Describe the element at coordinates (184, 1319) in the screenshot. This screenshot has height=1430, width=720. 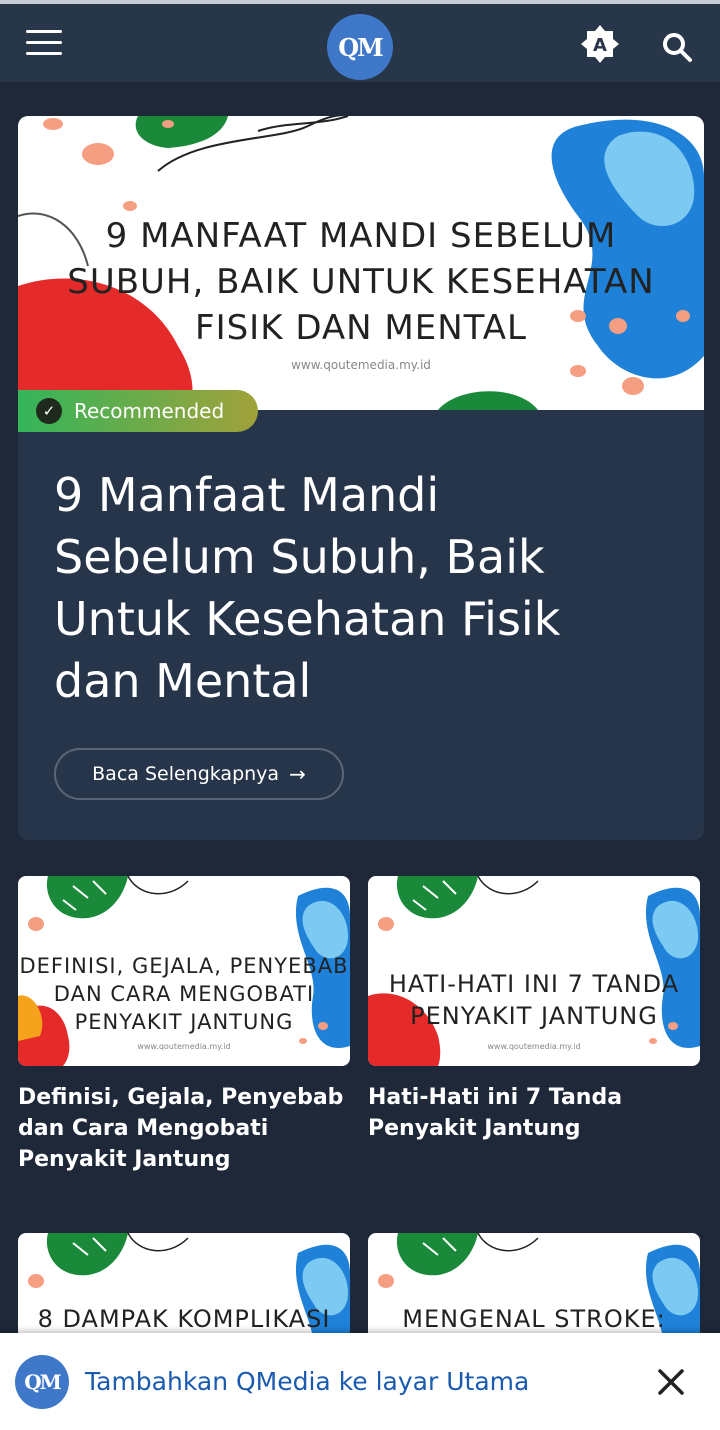
I see `post-image-caption-line: 8 DAMPAK KOMPLIKASI` at that location.